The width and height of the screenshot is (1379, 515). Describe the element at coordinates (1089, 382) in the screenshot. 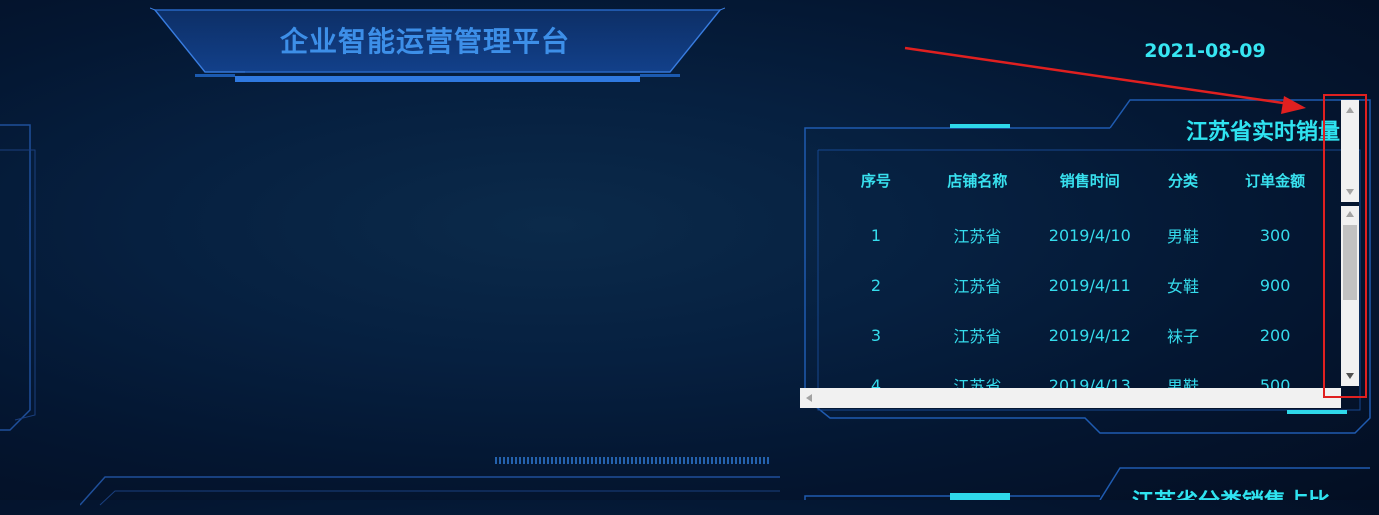

I see `table-cell: 2019/4/13` at that location.